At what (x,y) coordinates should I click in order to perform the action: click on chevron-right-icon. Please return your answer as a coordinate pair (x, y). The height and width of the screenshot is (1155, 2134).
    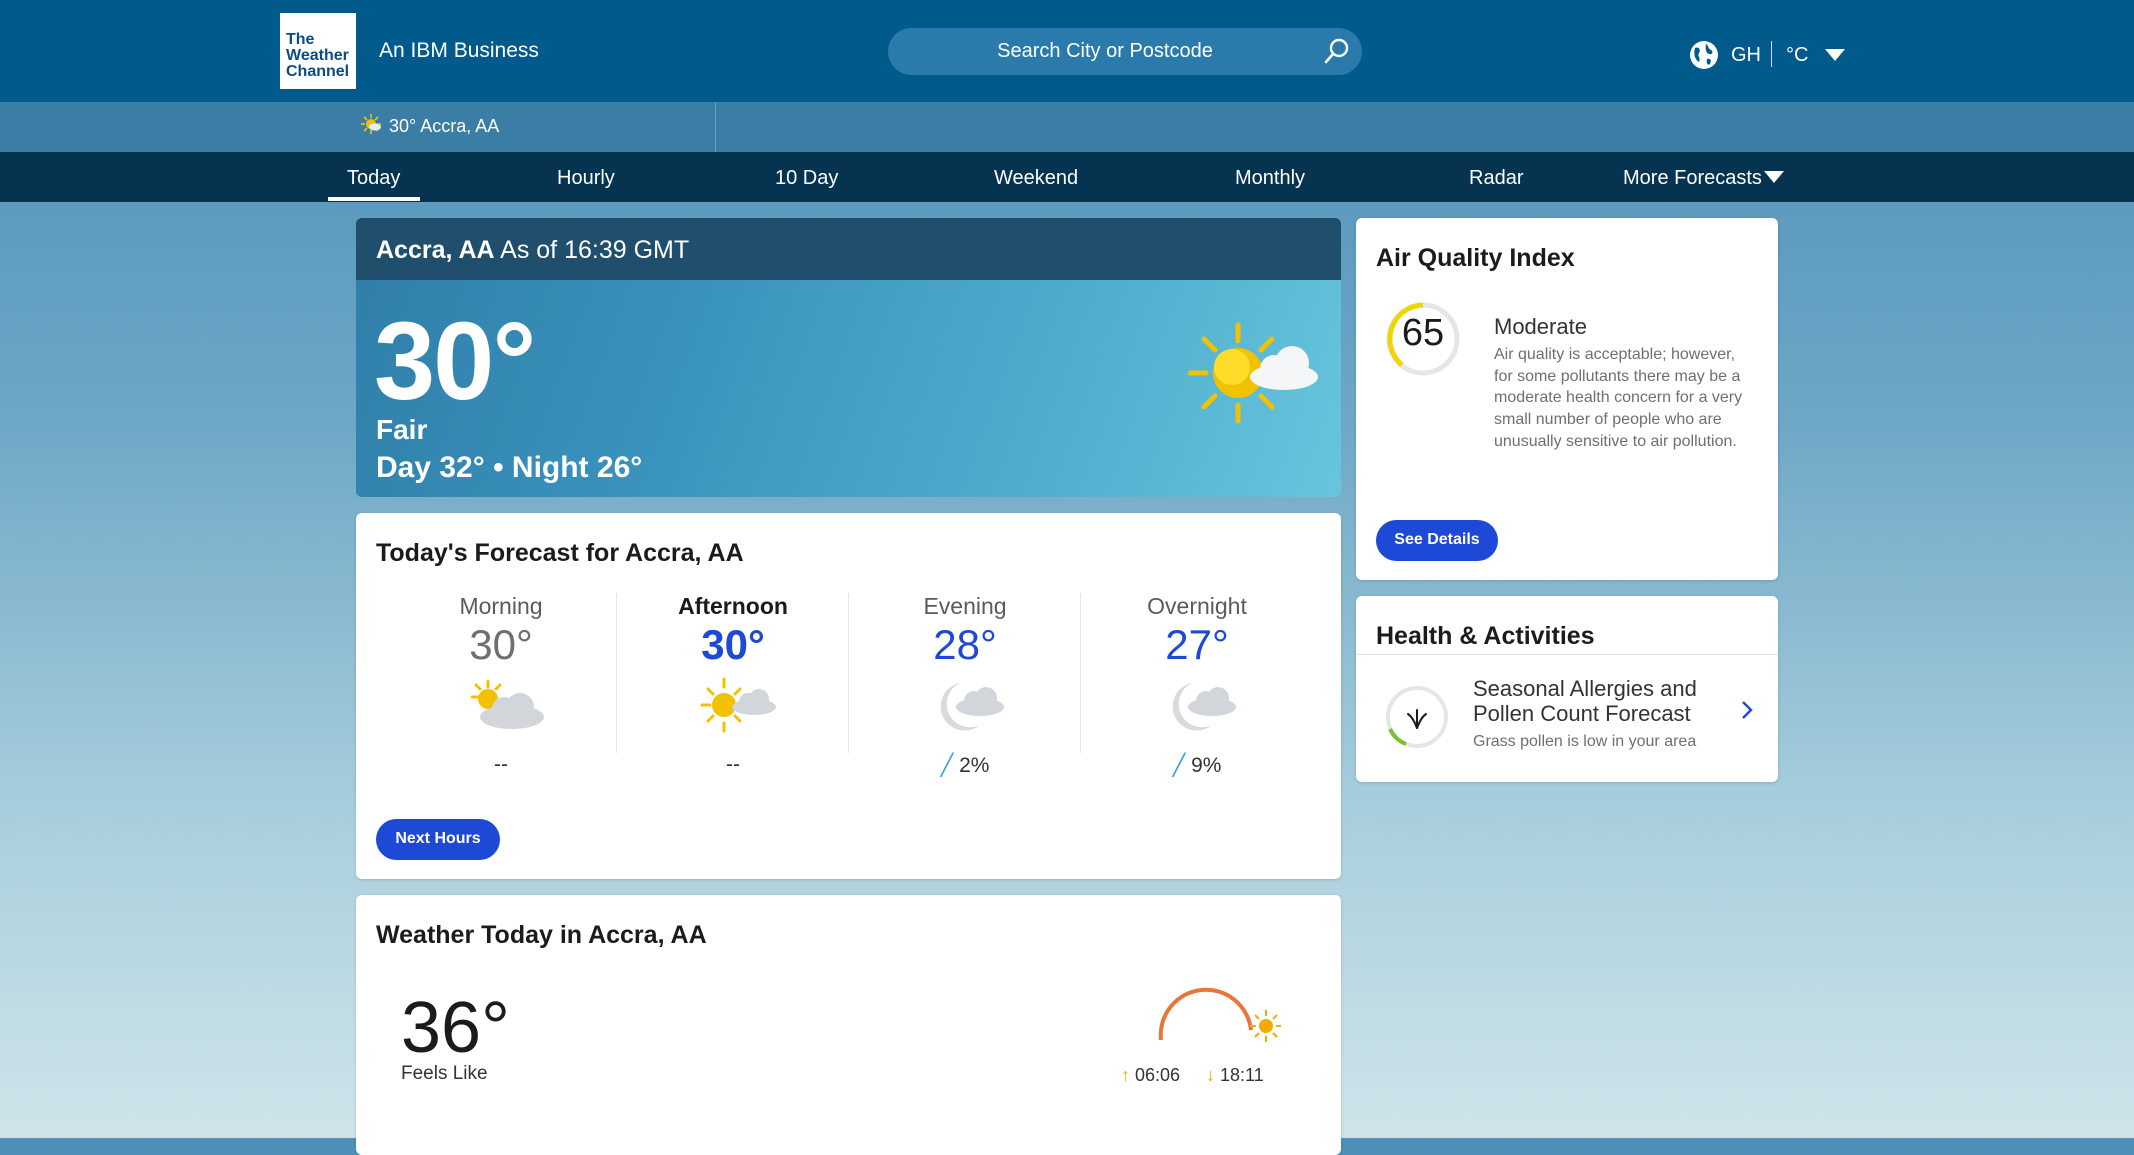
    Looking at the image, I should click on (1747, 710).